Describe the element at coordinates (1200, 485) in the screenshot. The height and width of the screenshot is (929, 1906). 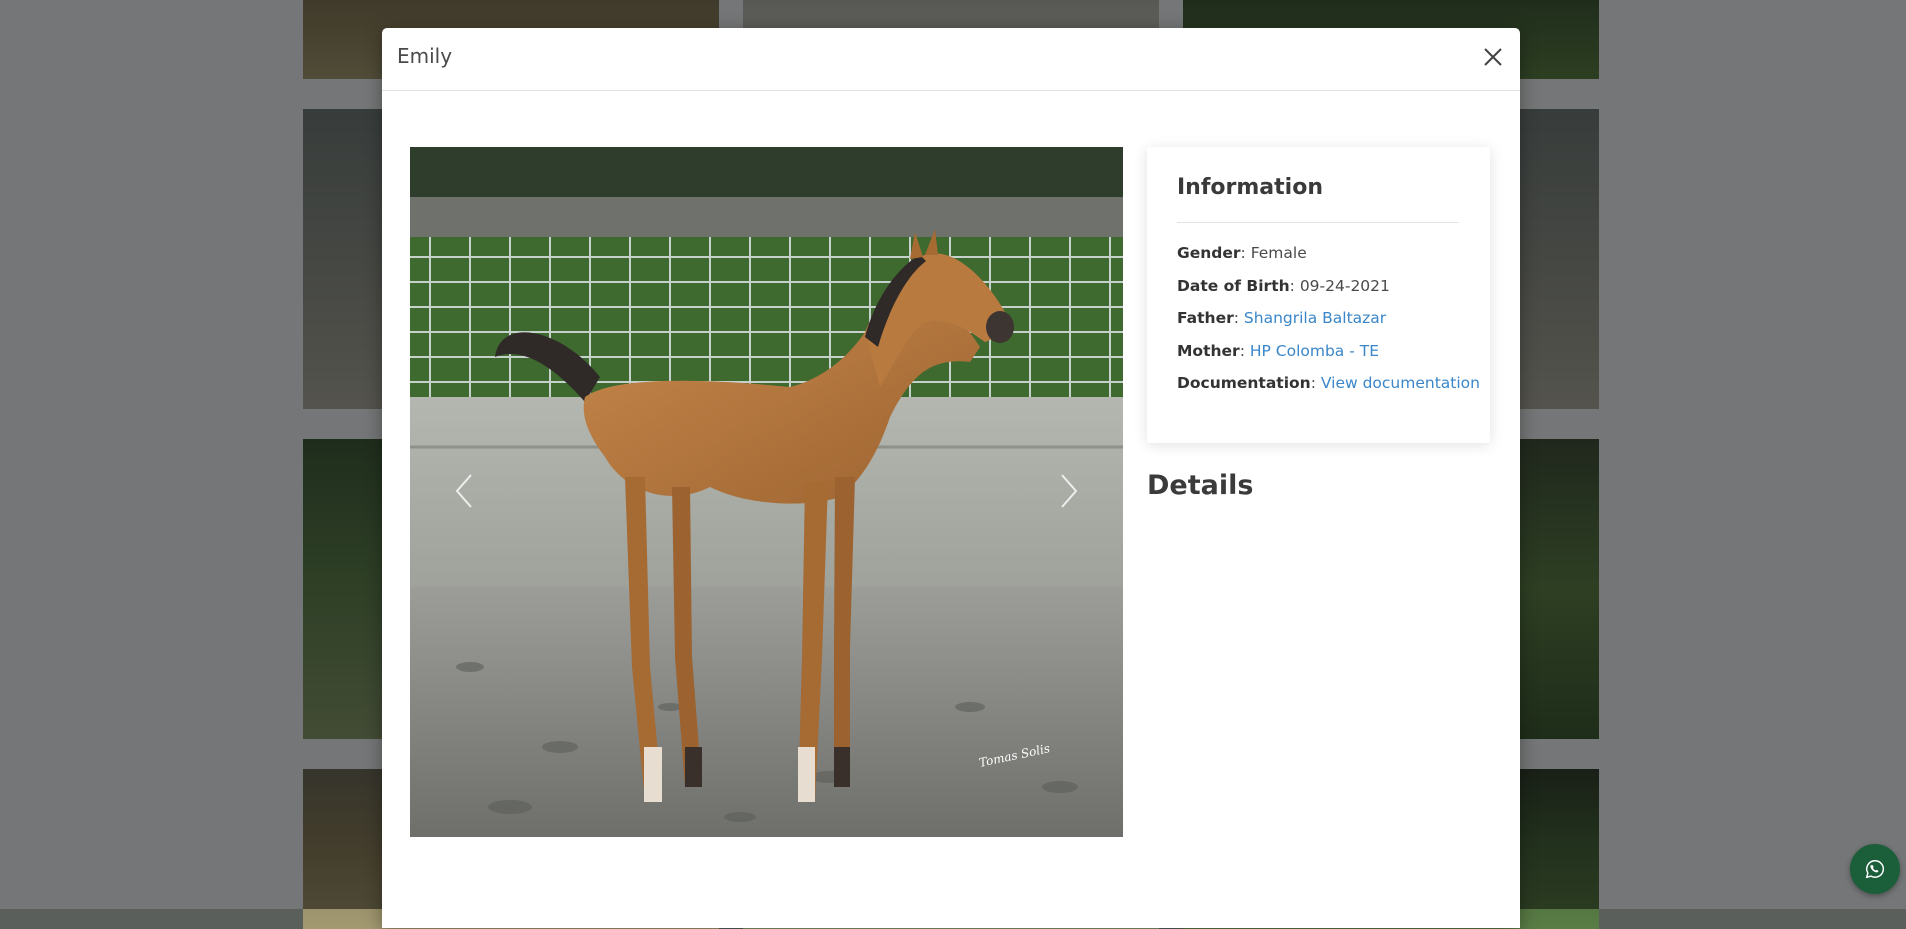
I see `details-heading: Details` at that location.